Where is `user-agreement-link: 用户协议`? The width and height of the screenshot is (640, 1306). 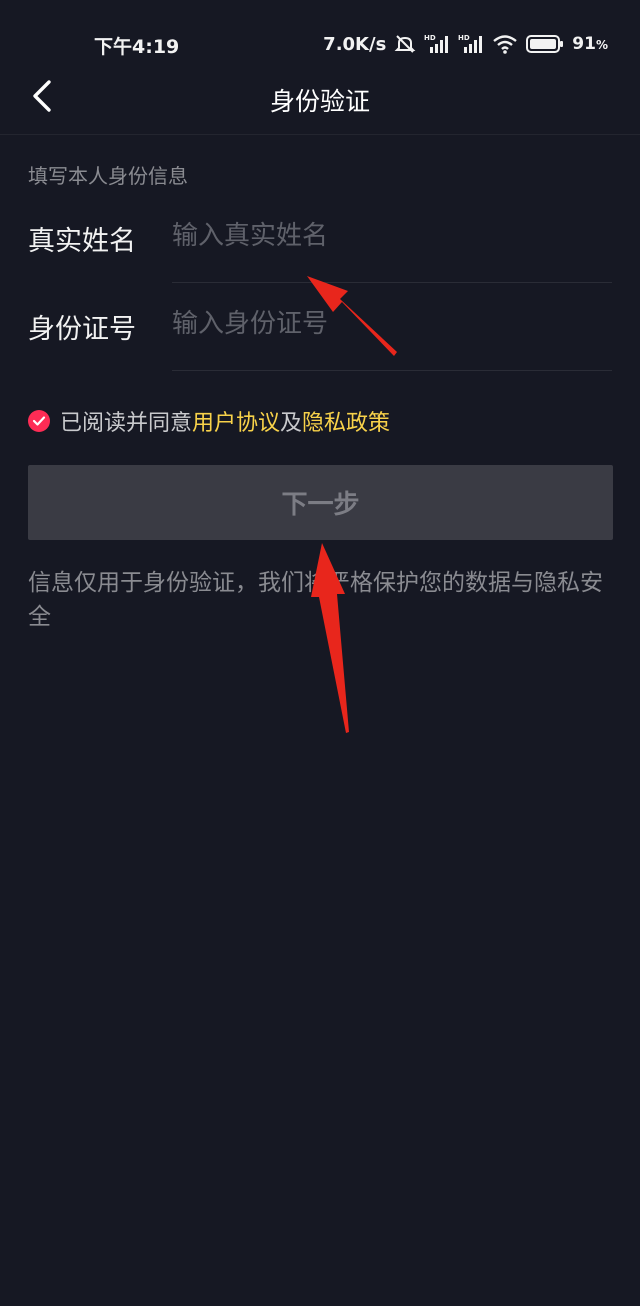 user-agreement-link: 用户协议 is located at coordinates (236, 421).